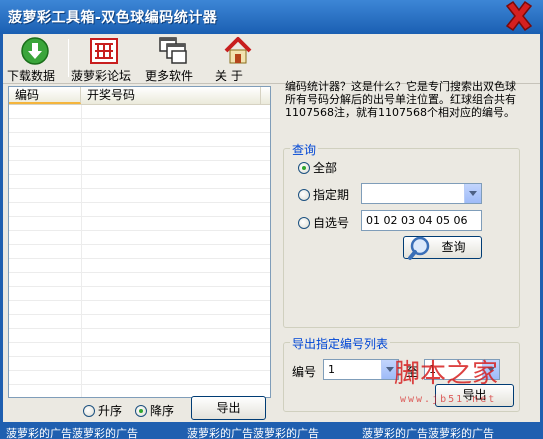 This screenshot has height=439, width=543. Describe the element at coordinates (421, 220) in the screenshot. I see `custom-numbers-input: 01 02 03 04 05 06` at that location.